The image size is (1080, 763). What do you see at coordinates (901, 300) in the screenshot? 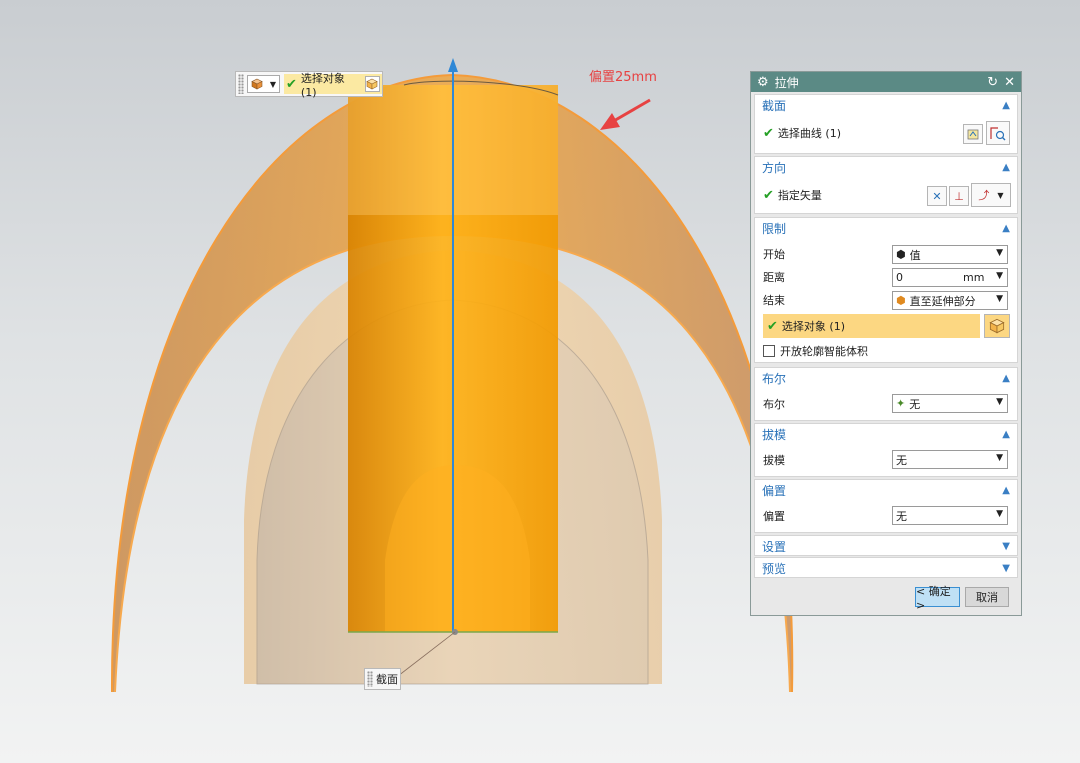
I see `until-extended-icon: ⬢` at bounding box center [901, 300].